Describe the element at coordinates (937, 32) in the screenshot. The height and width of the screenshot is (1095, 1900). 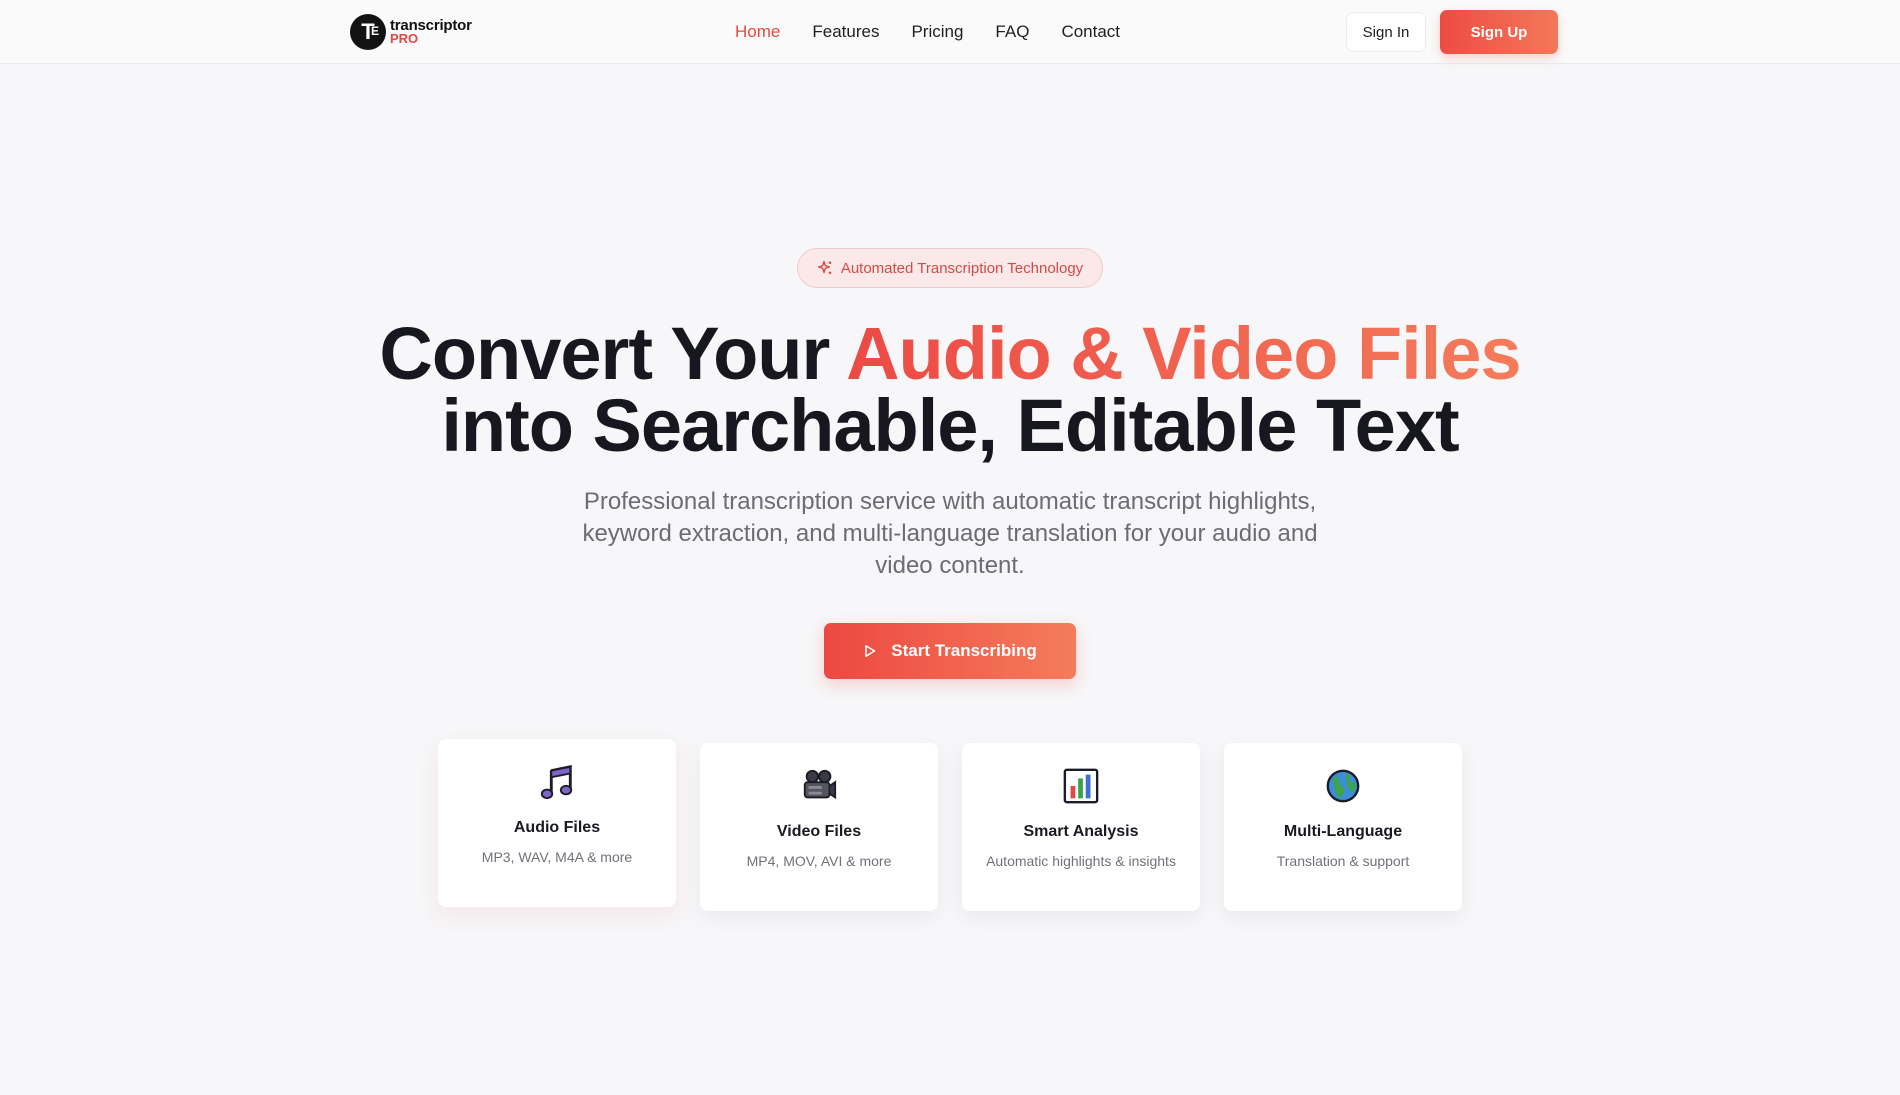
I see `nav-pricing: Pricing` at that location.